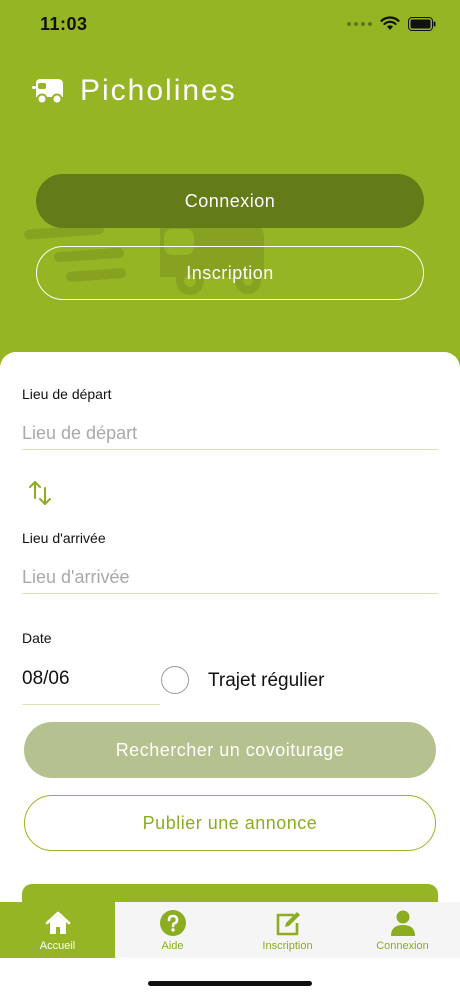 Image resolution: width=460 pixels, height=996 pixels. Describe the element at coordinates (230, 578) in the screenshot. I see `arrival-input` at that location.